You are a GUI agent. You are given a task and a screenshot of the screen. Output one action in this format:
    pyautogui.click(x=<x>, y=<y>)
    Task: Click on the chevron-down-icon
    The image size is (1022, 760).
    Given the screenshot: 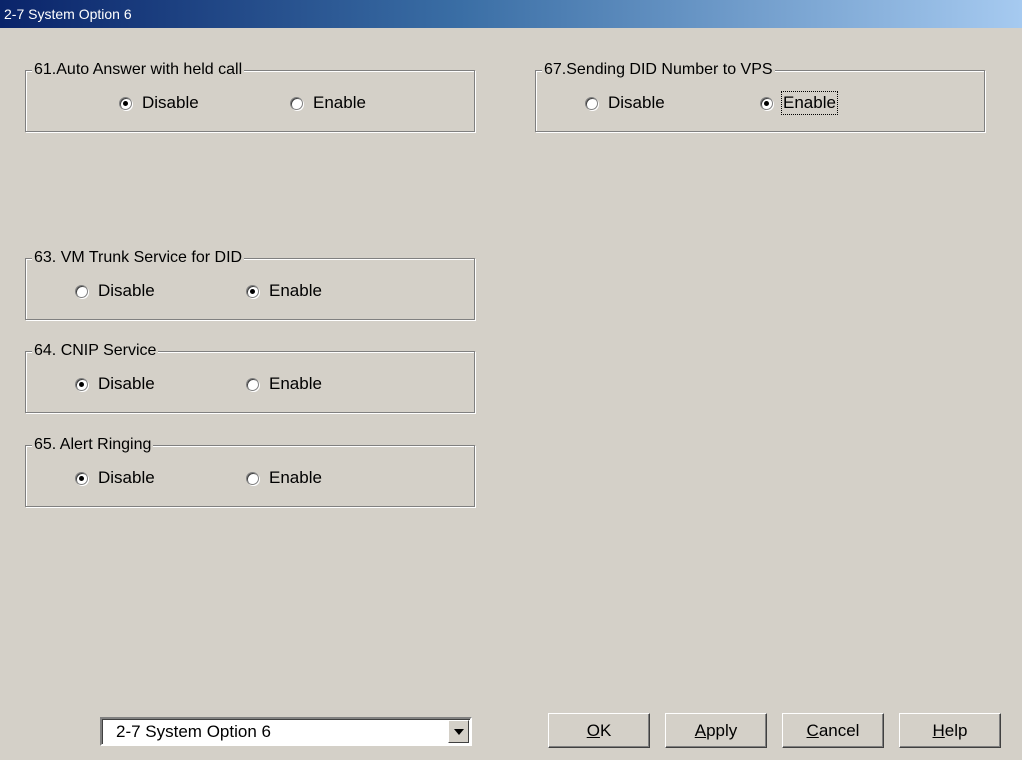 What is the action you would take?
    pyautogui.click(x=458, y=731)
    